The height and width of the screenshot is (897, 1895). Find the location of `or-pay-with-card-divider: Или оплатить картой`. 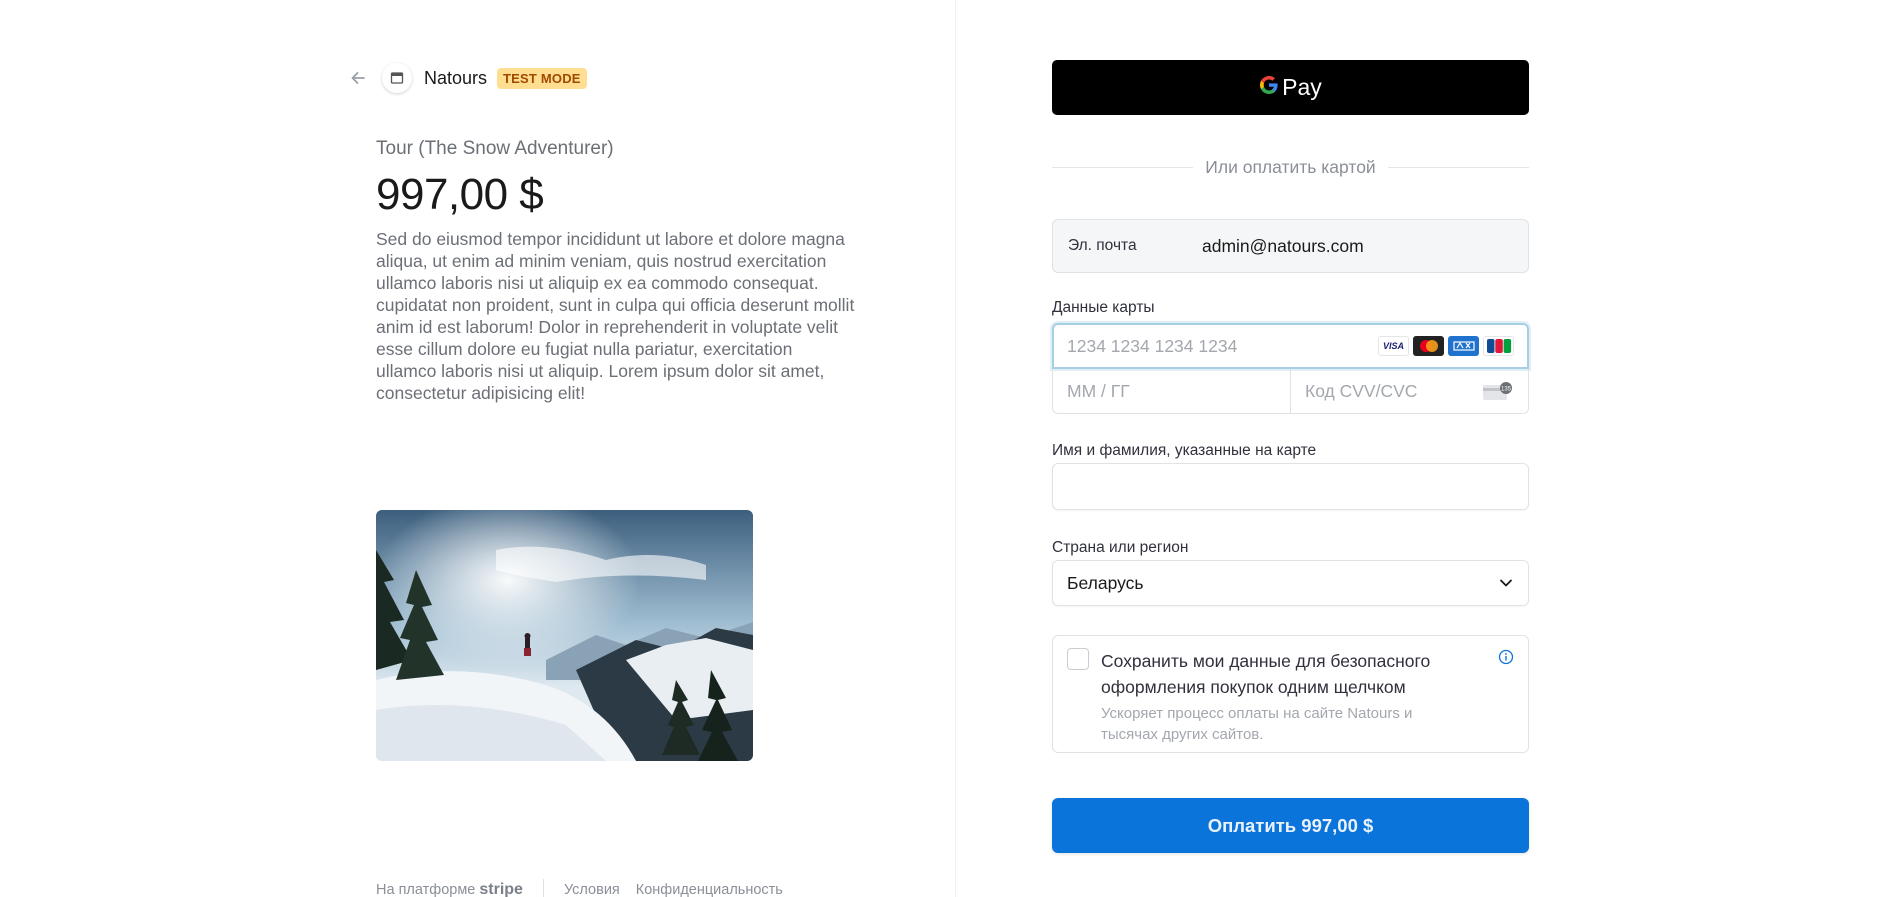

or-pay-with-card-divider: Или оплатить картой is located at coordinates (1290, 167).